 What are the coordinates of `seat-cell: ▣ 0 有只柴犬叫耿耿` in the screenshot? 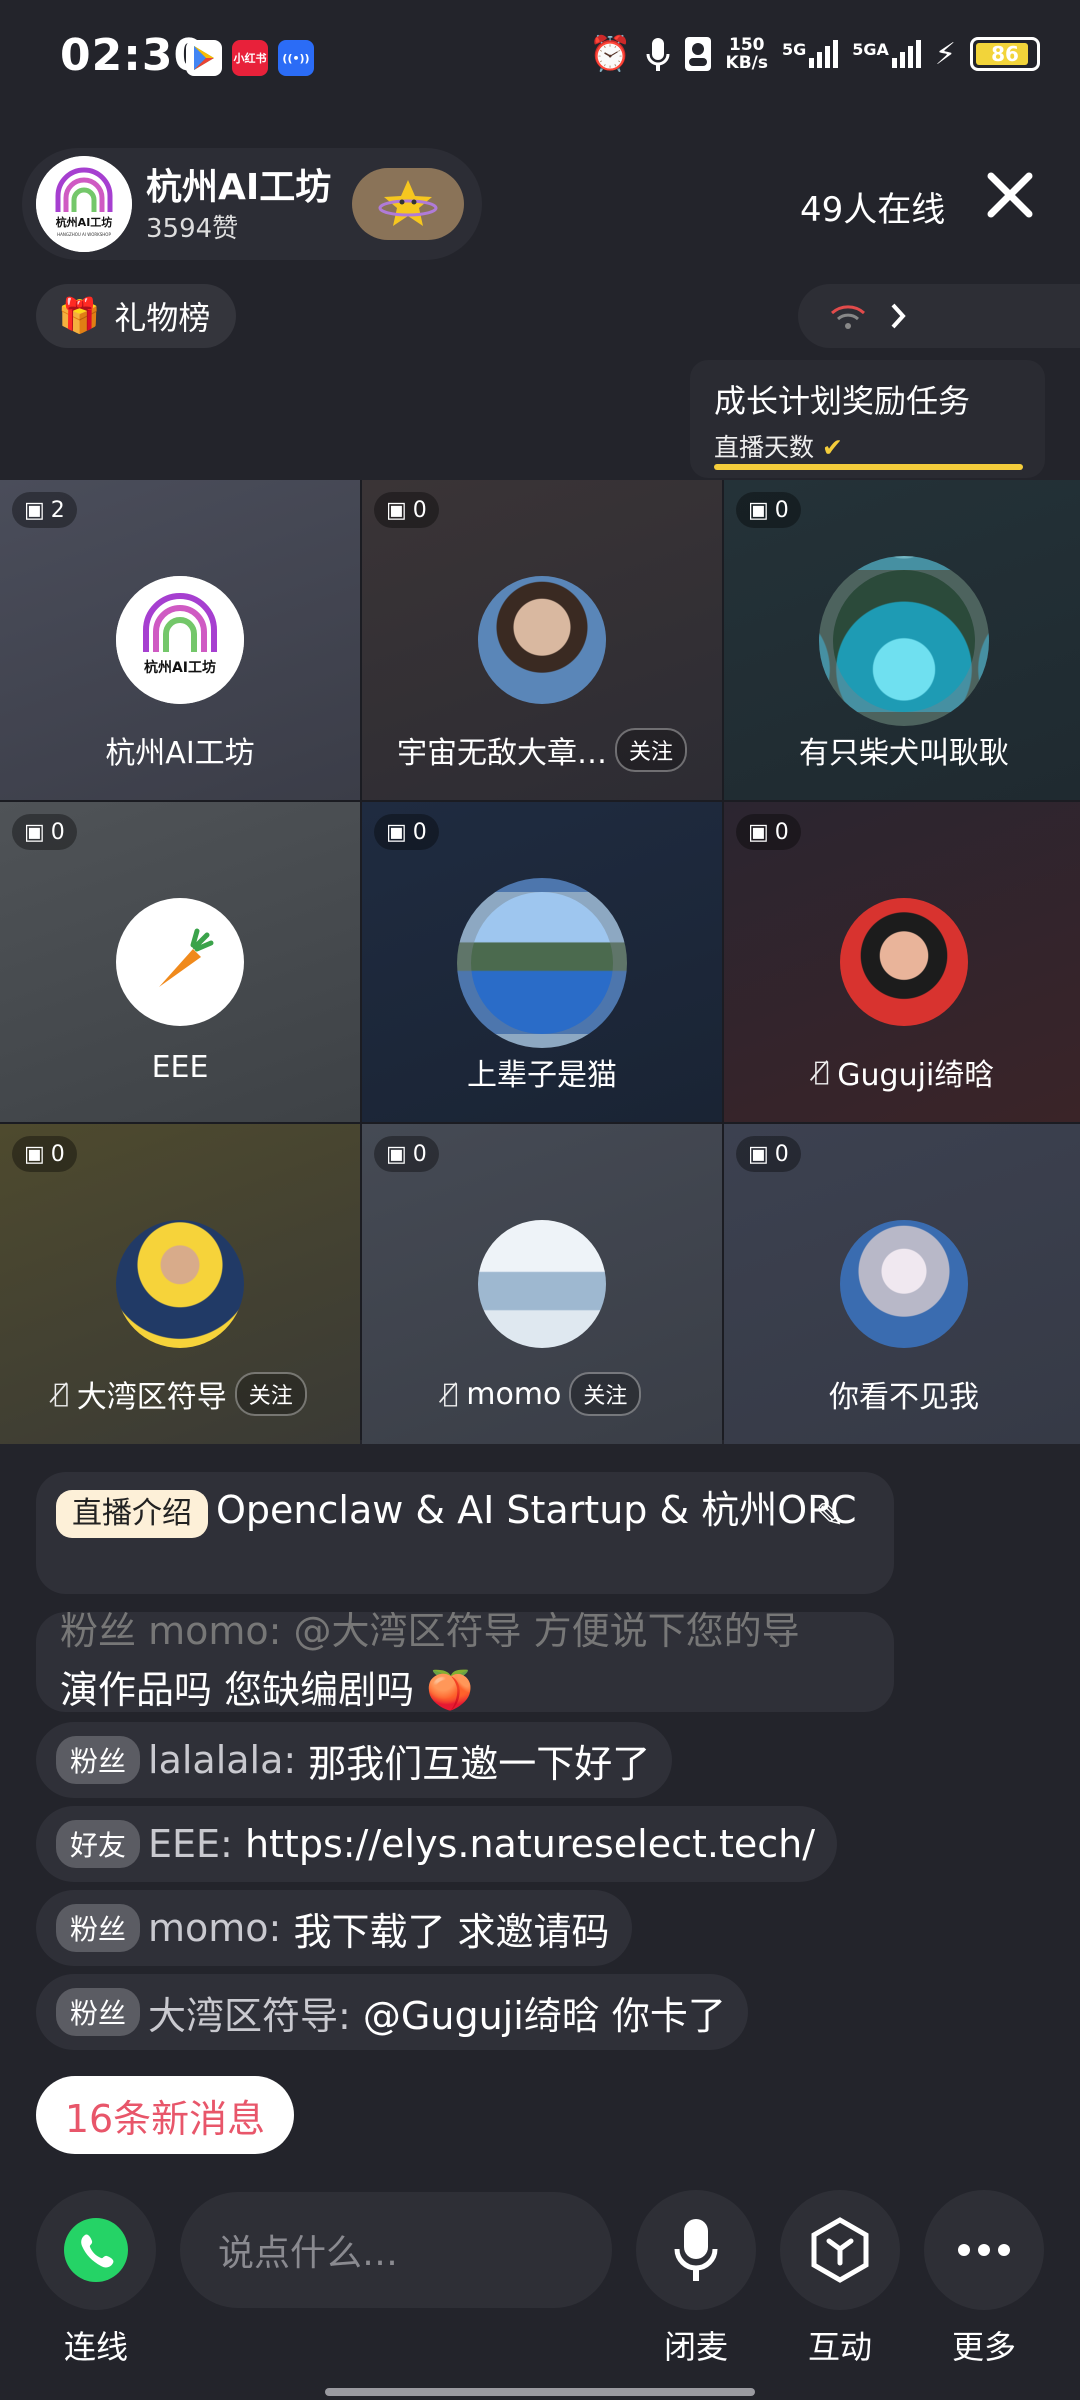 It's located at (902, 640).